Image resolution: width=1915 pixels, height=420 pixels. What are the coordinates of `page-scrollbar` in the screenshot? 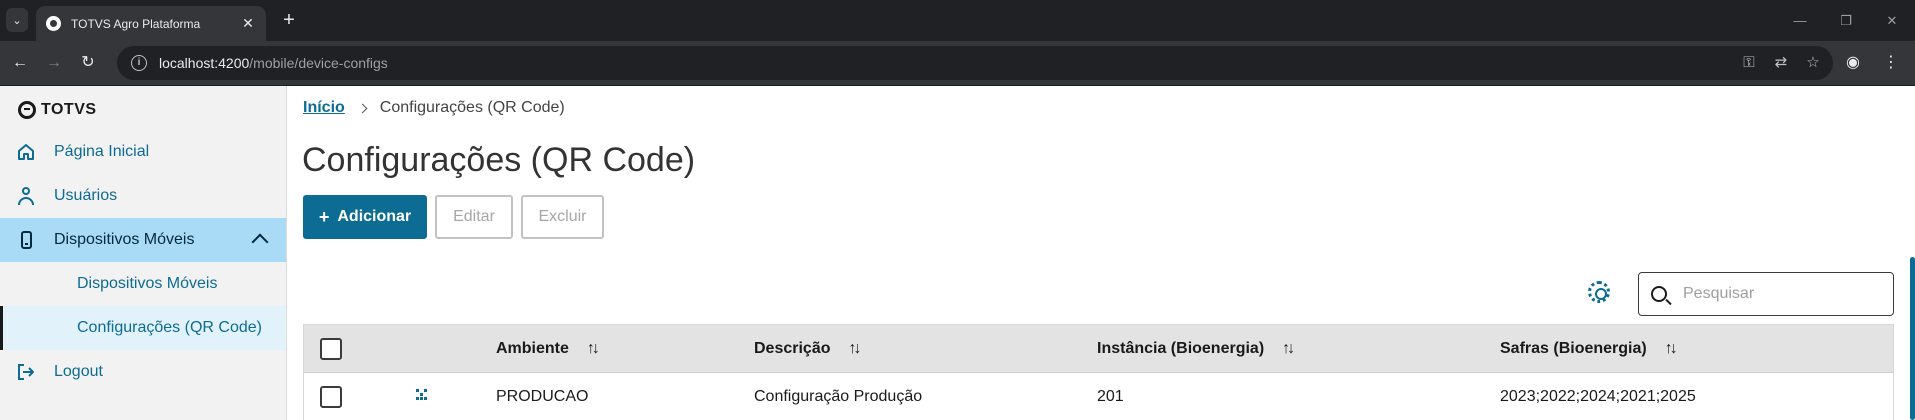 It's located at (1912, 338).